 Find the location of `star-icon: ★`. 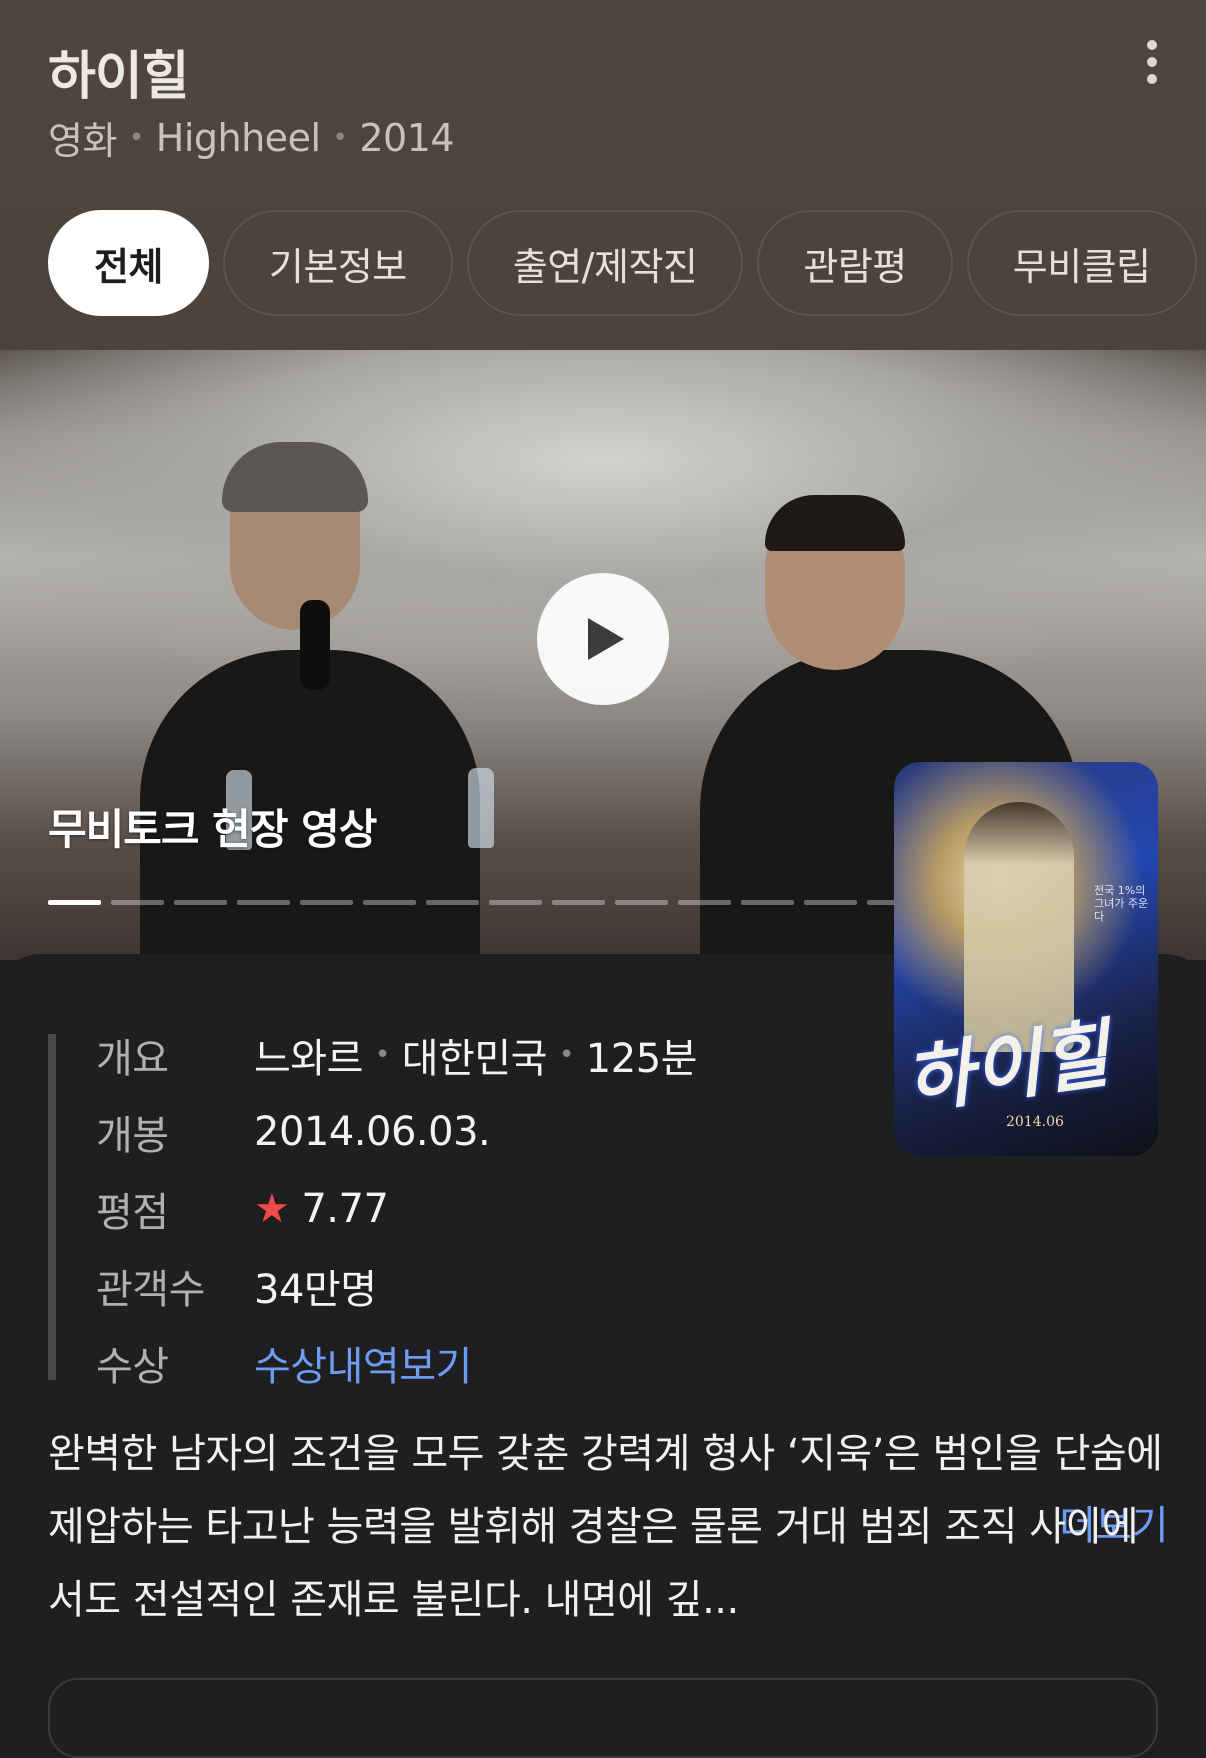

star-icon: ★ is located at coordinates (272, 1208).